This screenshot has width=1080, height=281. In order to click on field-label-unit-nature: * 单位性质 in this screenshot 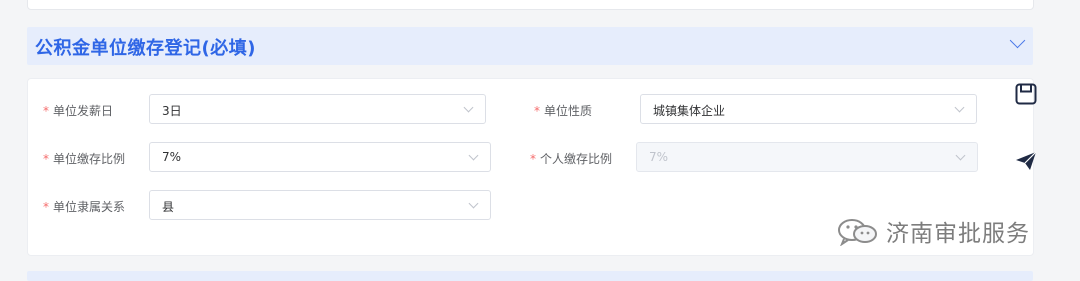, I will do `click(563, 111)`.